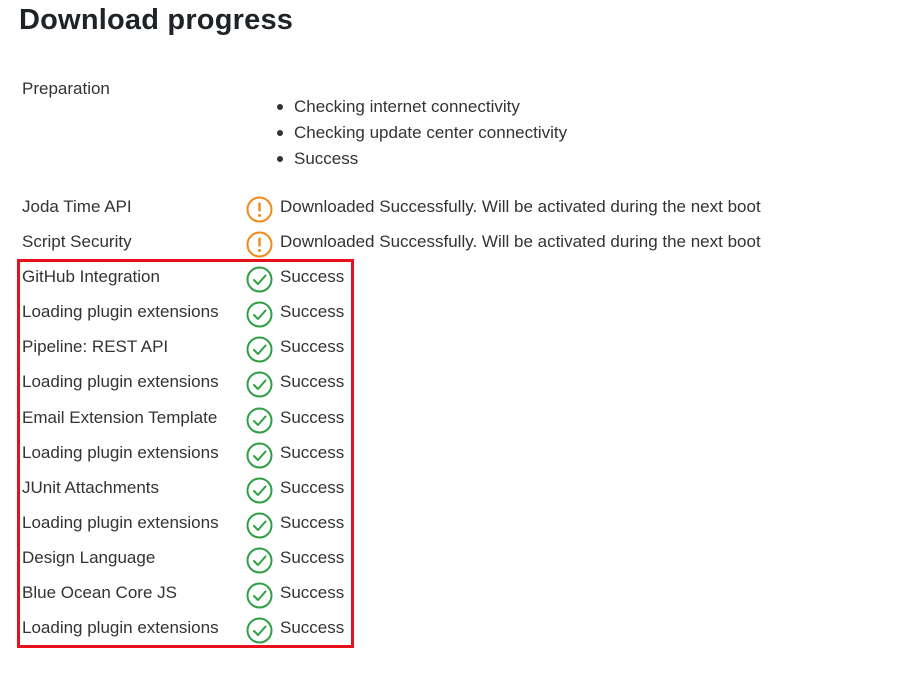 Image resolution: width=915 pixels, height=675 pixels. I want to click on plugin-name: Joda Time API, so click(77, 206).